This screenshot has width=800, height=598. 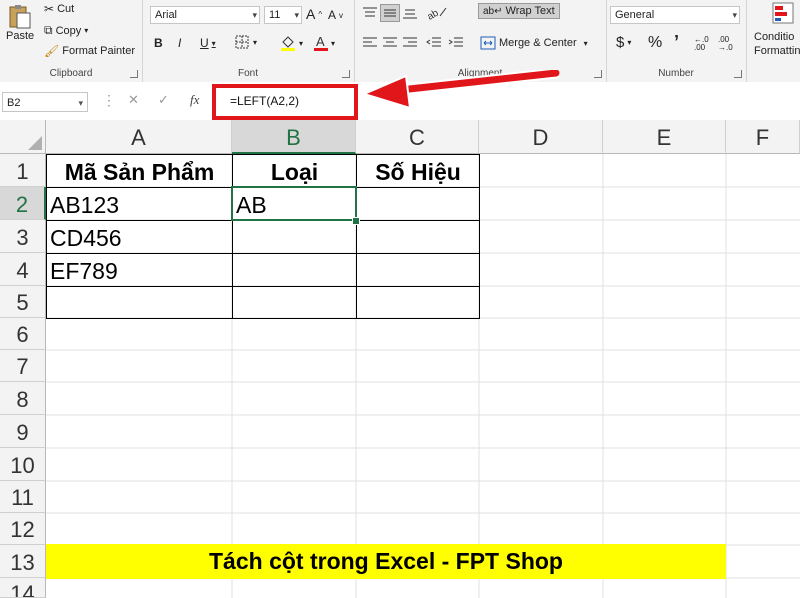 I want to click on conditional-formatting-label-1: Conditio, so click(x=774, y=37).